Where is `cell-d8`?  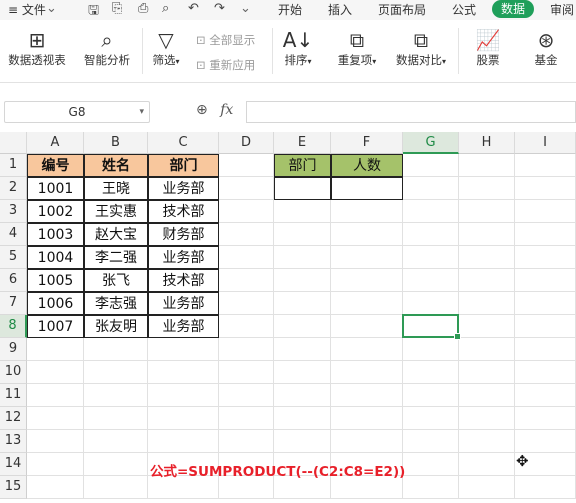
cell-d8 is located at coordinates (246, 326).